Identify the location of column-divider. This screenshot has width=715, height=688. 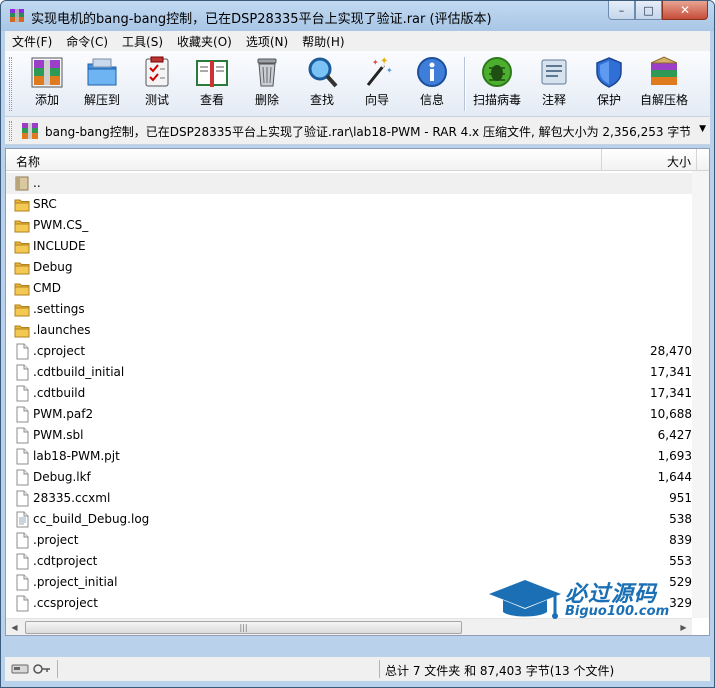
(601, 160).